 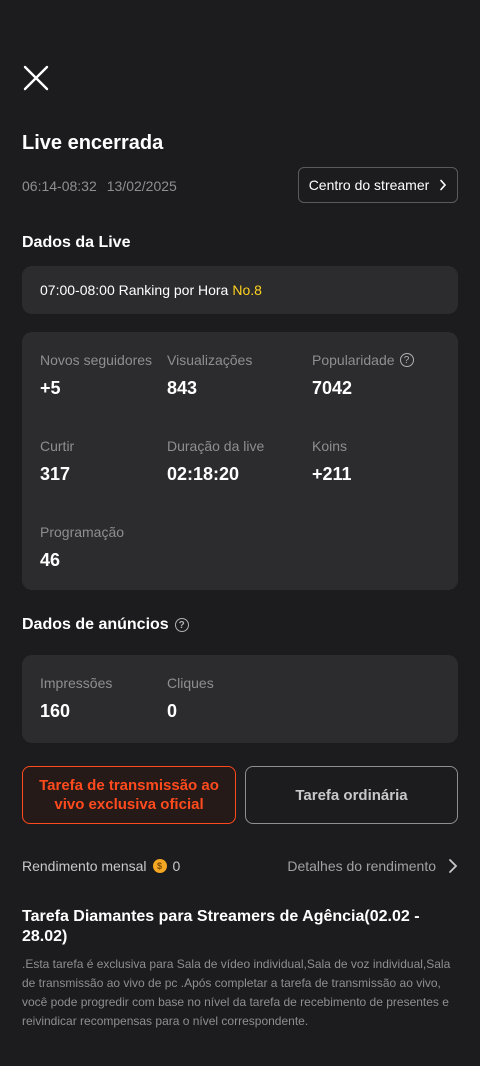 I want to click on stat-value: +5, so click(x=50, y=388).